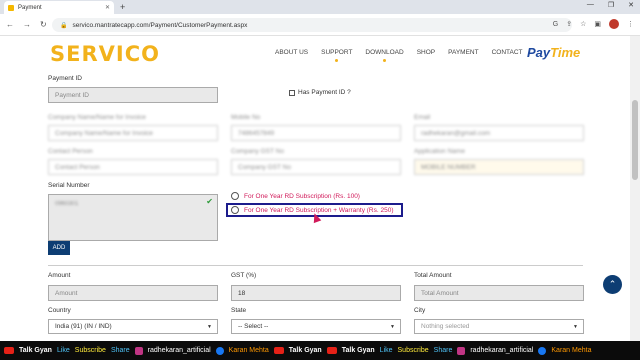 The width and height of the screenshot is (640, 360). I want to click on favicon-icon, so click(11, 7).